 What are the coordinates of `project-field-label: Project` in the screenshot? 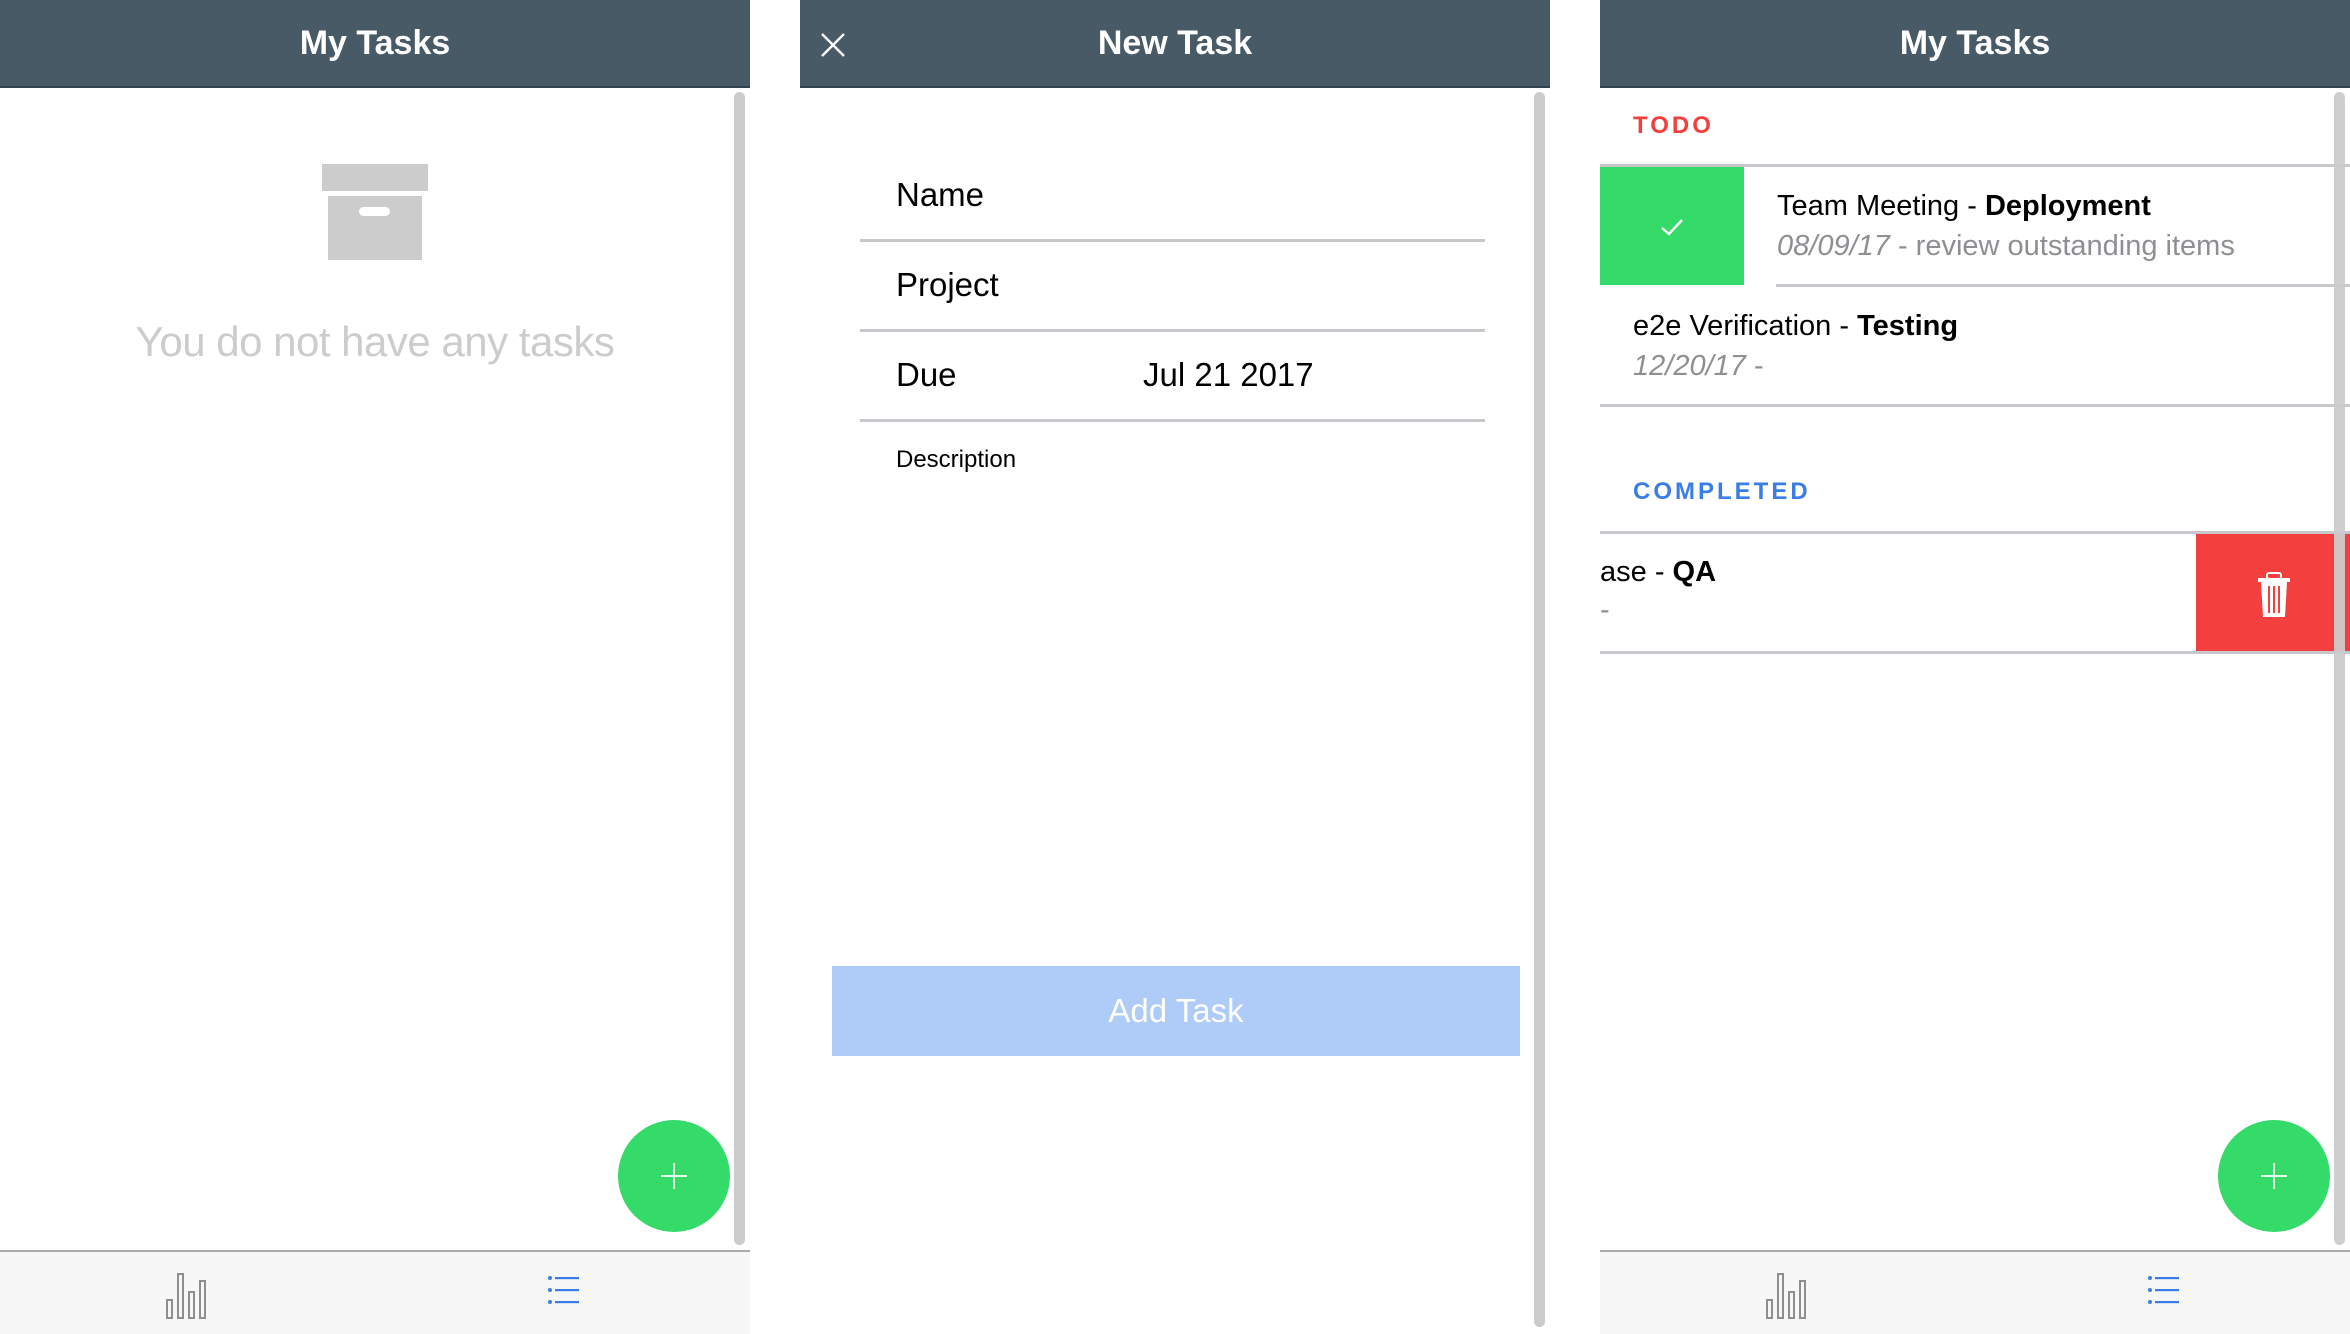 It's located at (947, 284).